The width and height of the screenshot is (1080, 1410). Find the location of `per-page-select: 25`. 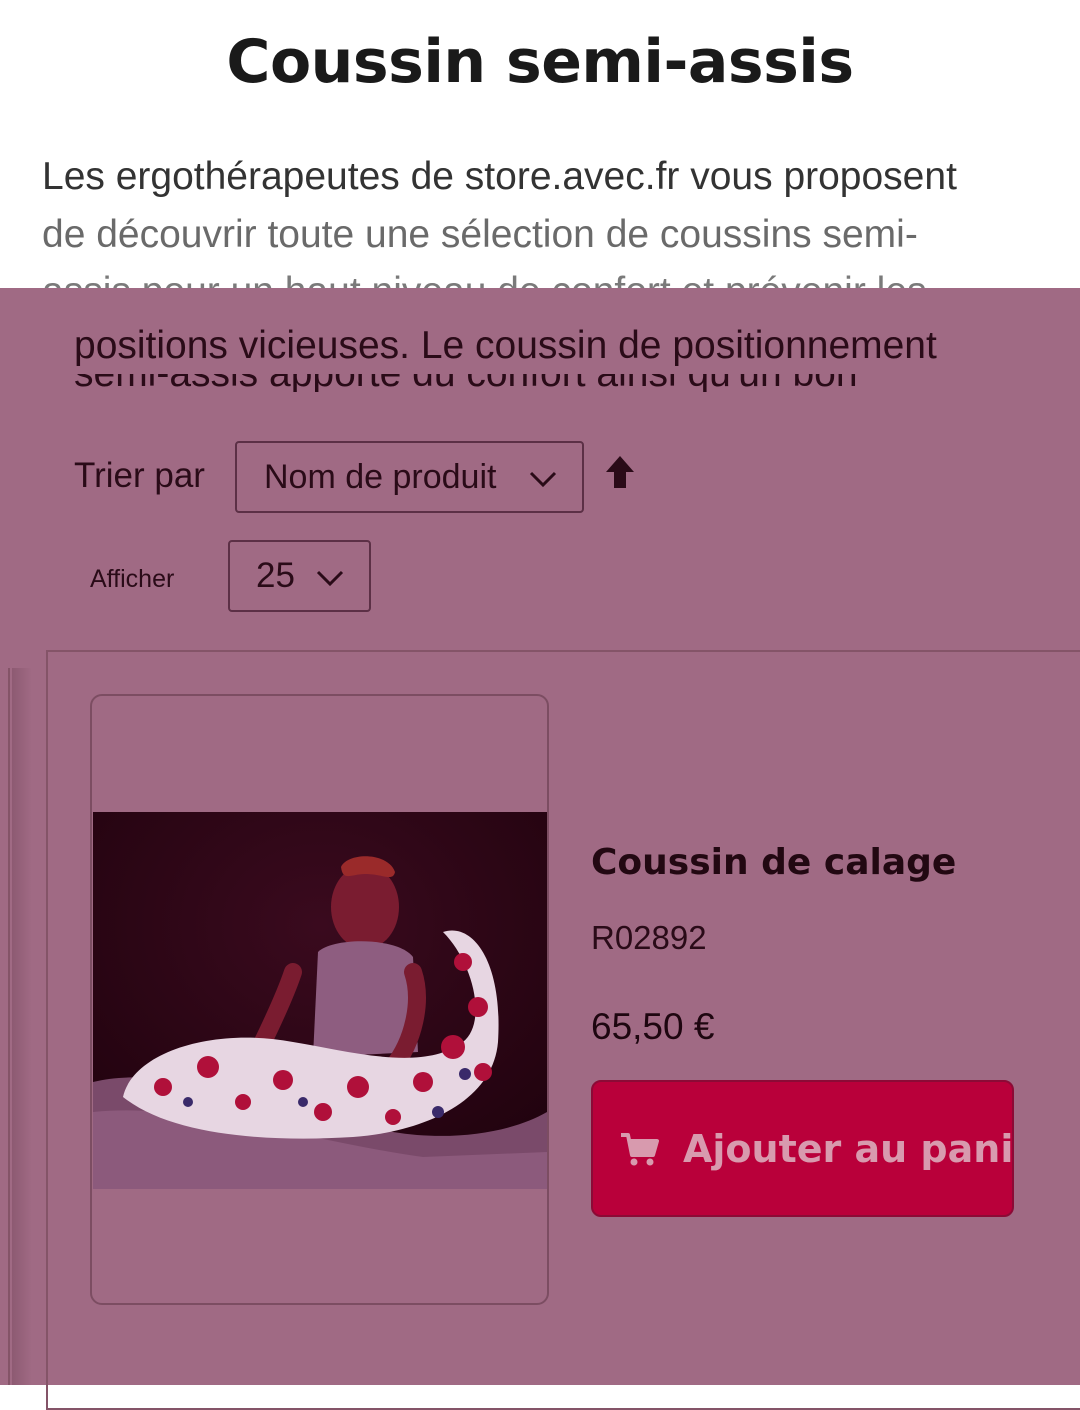

per-page-select: 25 is located at coordinates (299, 576).